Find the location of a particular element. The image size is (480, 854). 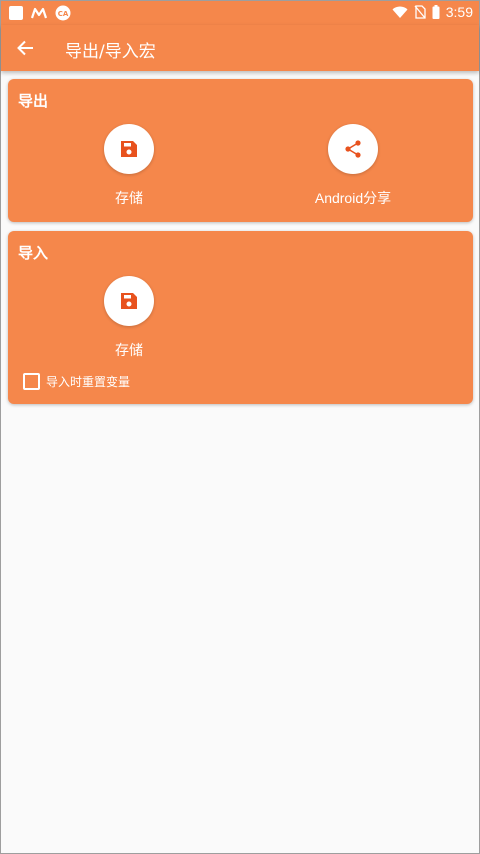

android-share-label: Android分享 is located at coordinates (353, 198).